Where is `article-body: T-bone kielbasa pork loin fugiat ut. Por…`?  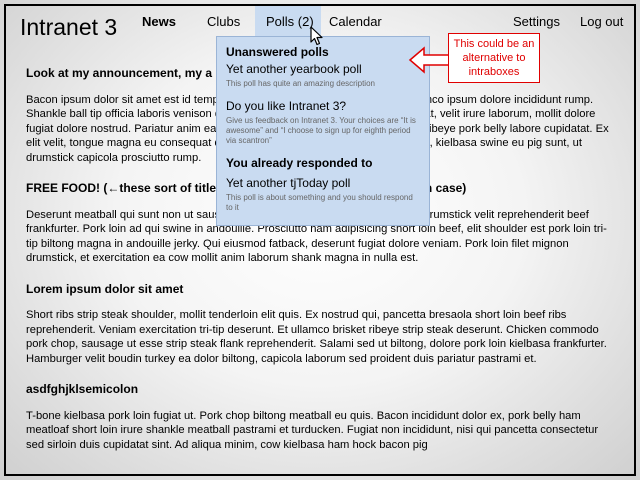 article-body: T-bone kielbasa pork loin fugiat ut. Por… is located at coordinates (312, 430).